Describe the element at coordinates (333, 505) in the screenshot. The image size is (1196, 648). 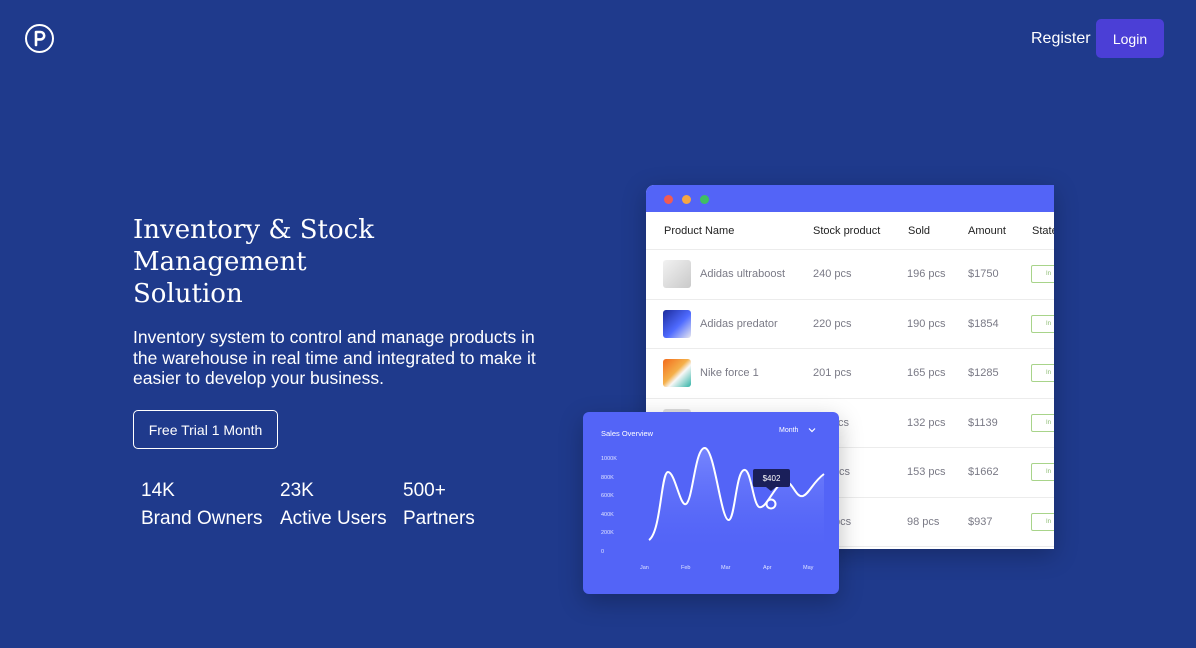
I see `stat-active-users: 23K Active Users` at that location.